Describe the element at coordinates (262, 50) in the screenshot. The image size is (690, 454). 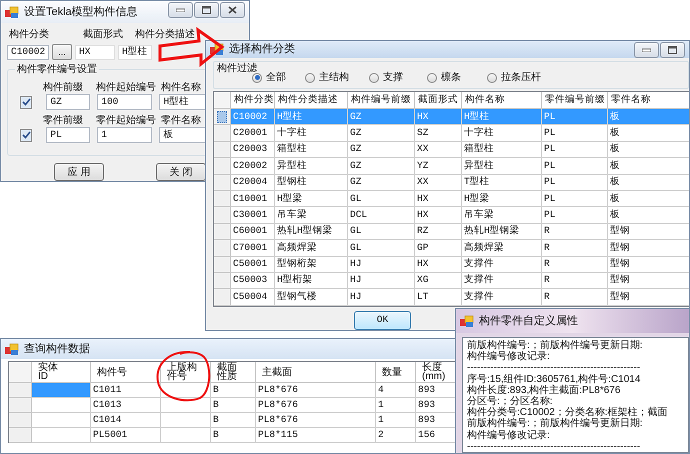
I see `window-title: 选择构件分类` at that location.